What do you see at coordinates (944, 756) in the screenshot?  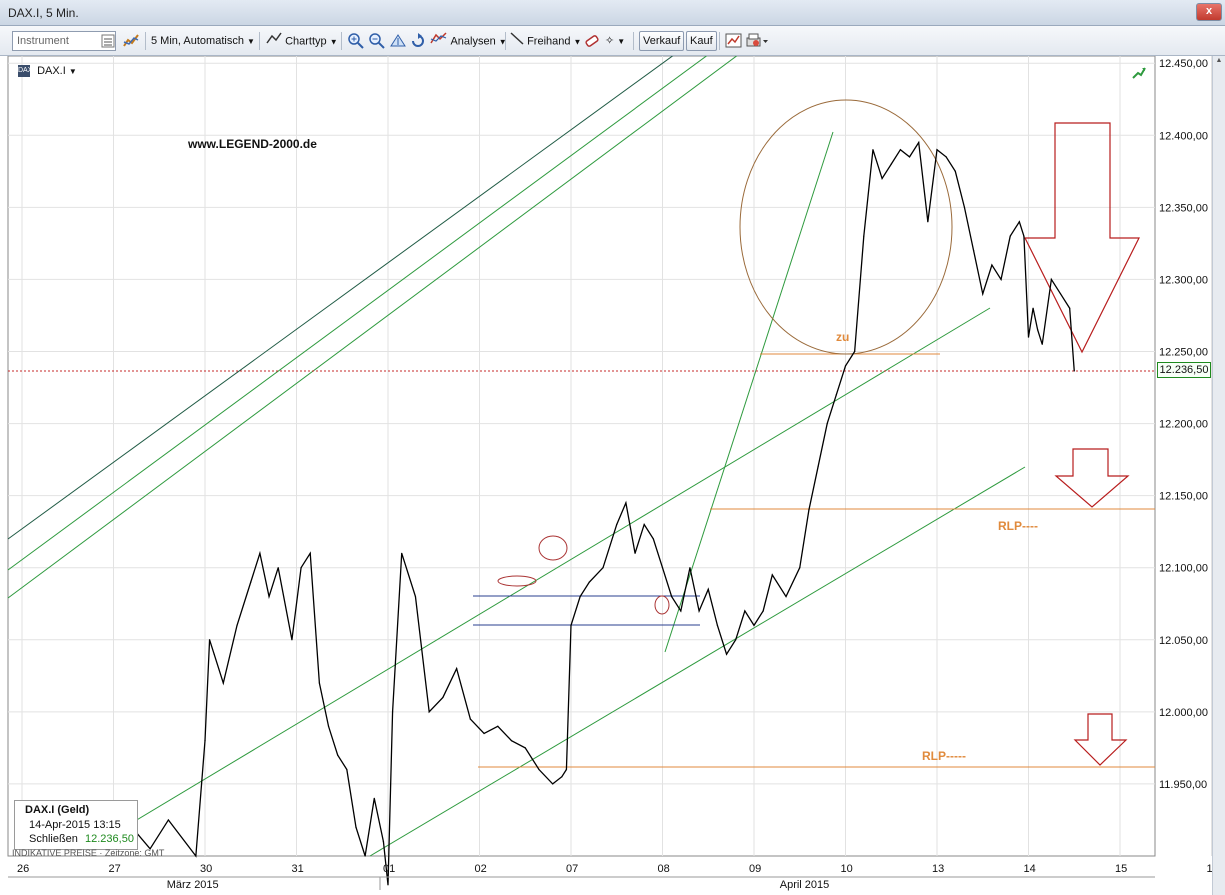 I see `annotation-rlp-2: RLP-----` at bounding box center [944, 756].